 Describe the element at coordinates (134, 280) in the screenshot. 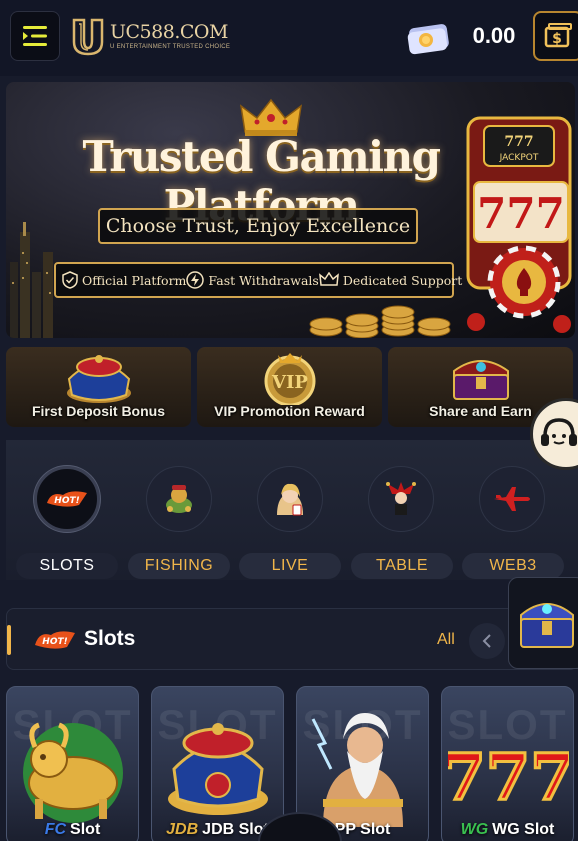

I see `feature-official-label: Official Platform` at that location.